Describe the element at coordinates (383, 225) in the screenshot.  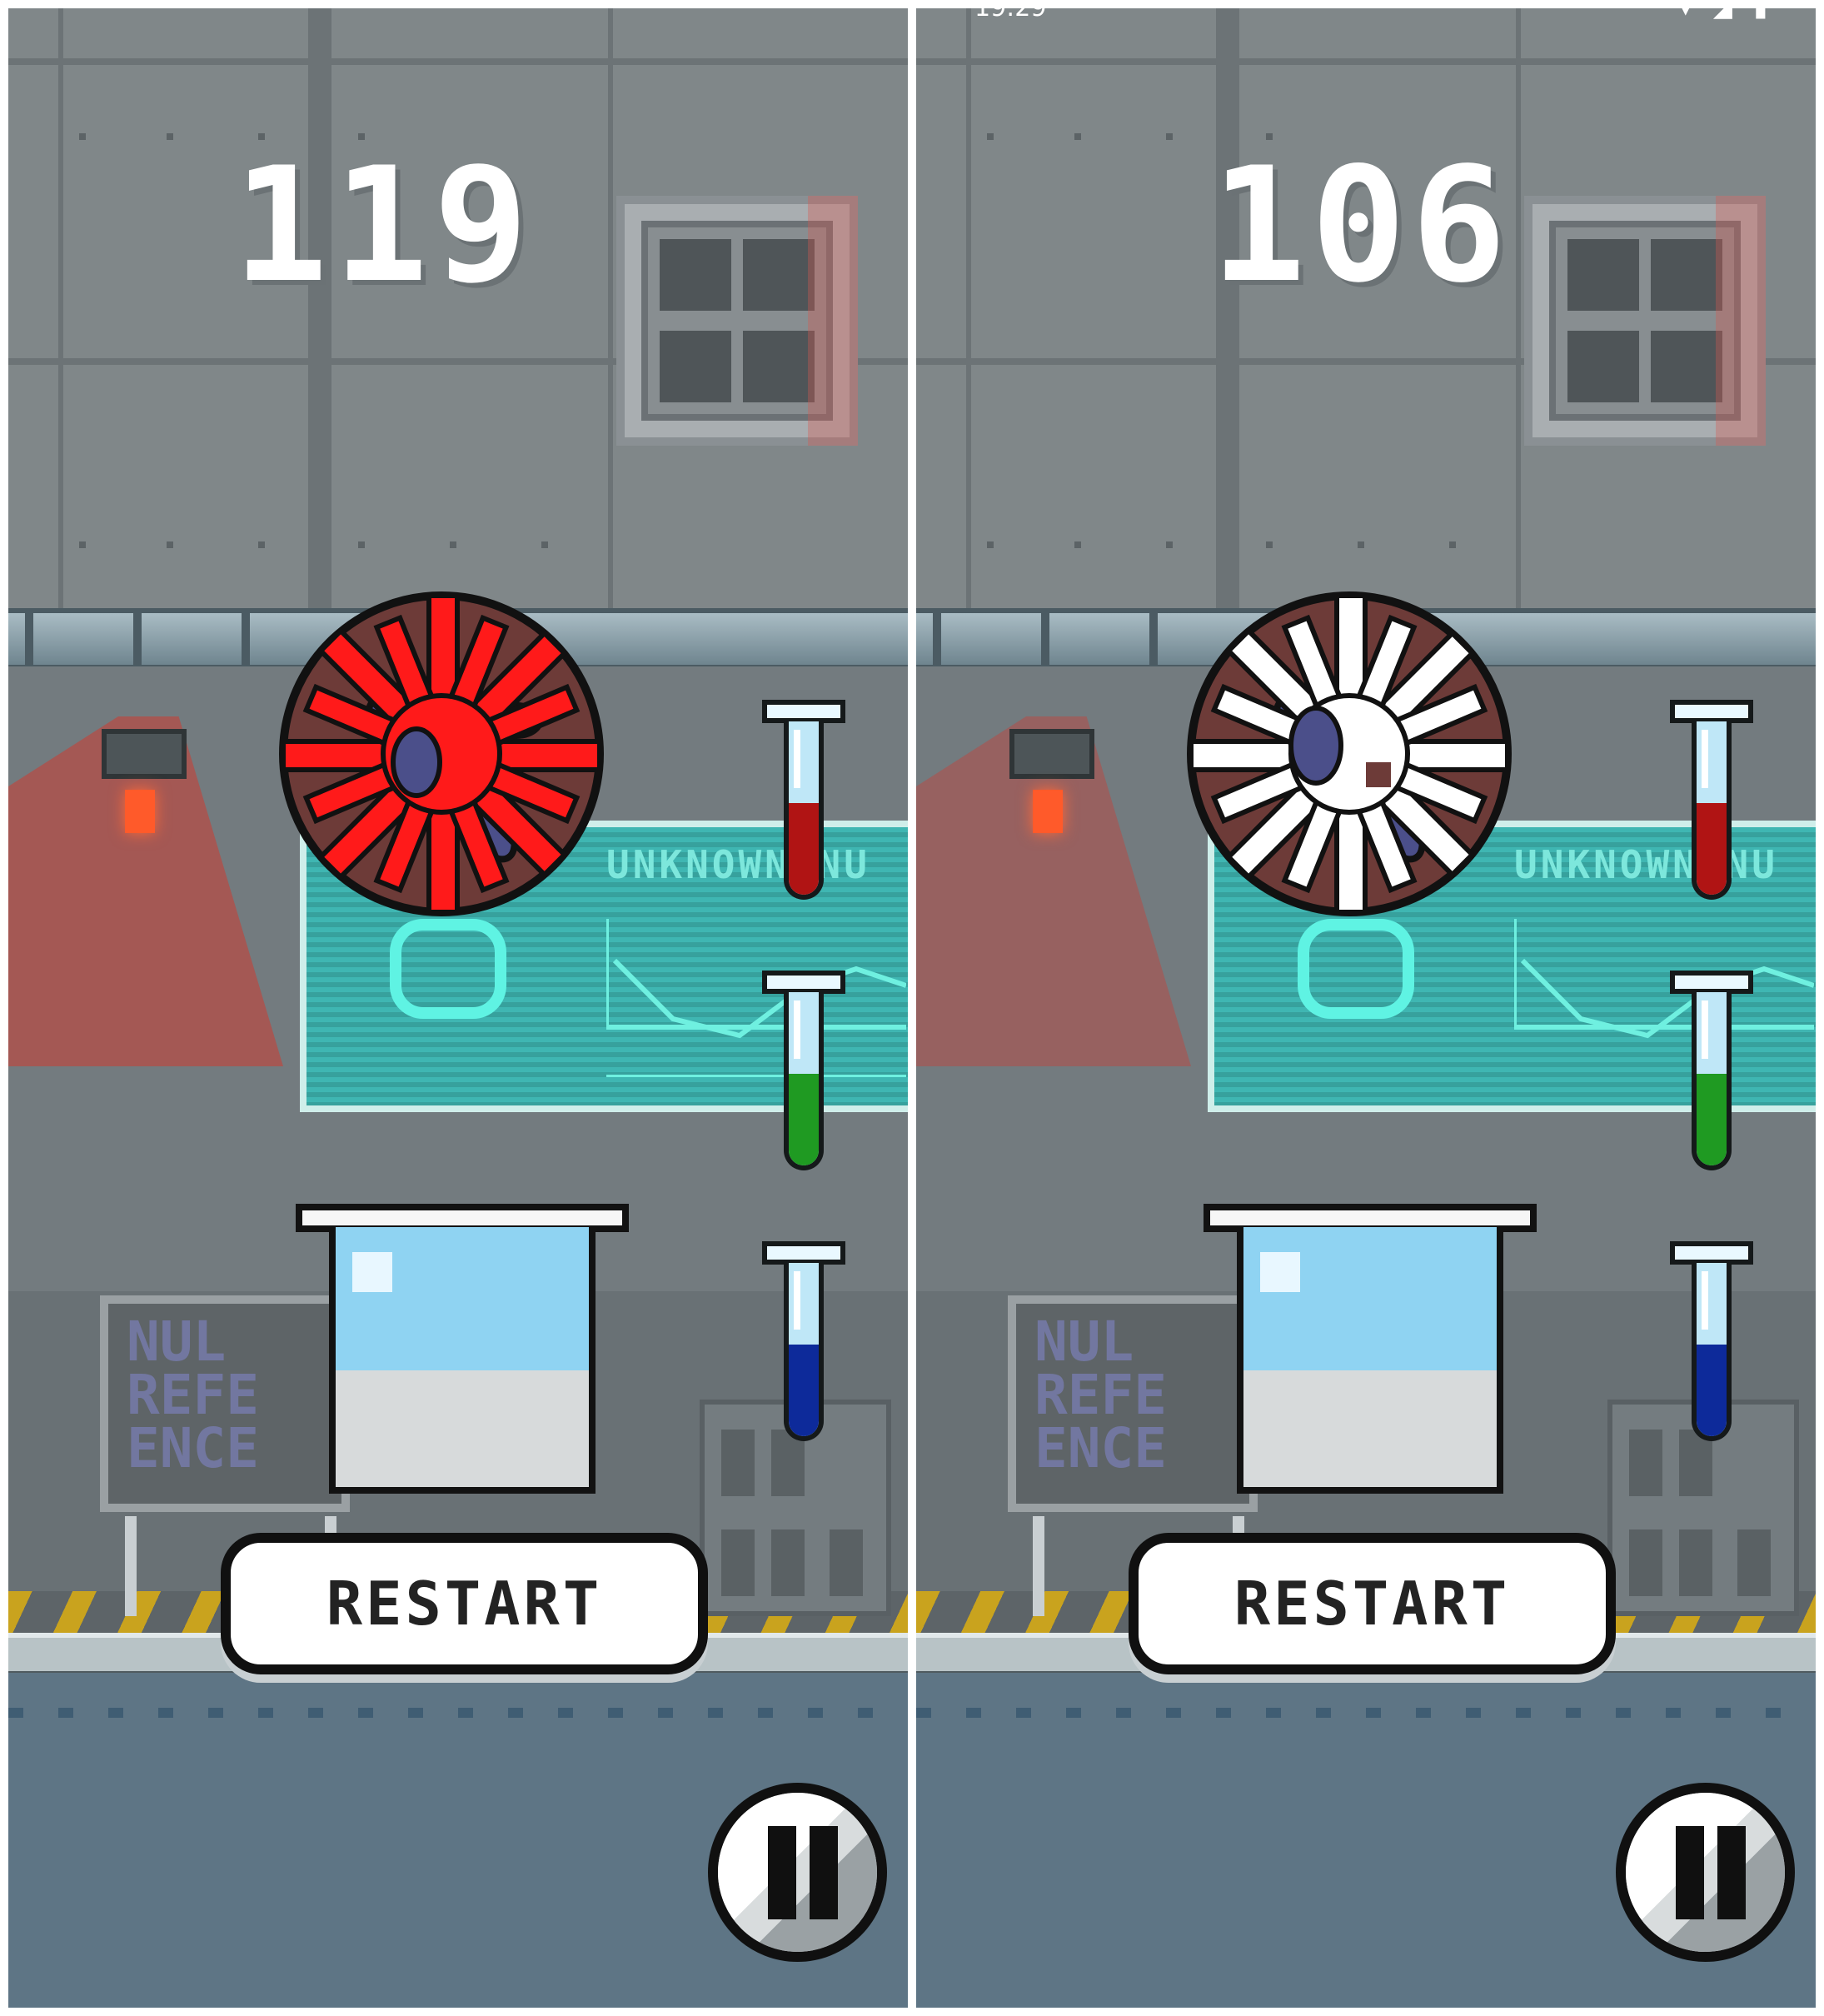
I see `score-display: 119` at that location.